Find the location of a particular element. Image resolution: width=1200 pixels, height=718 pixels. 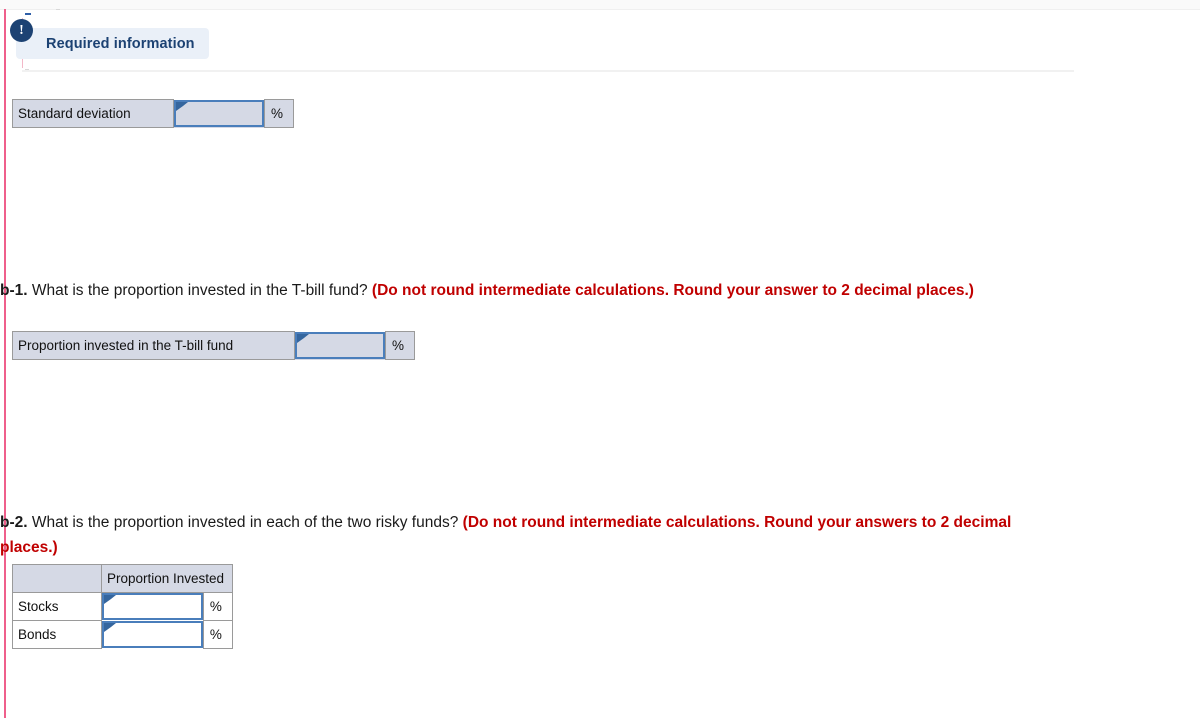

tbill-proportion-table: Proportion invested in the T-bill fund % is located at coordinates (213, 345).